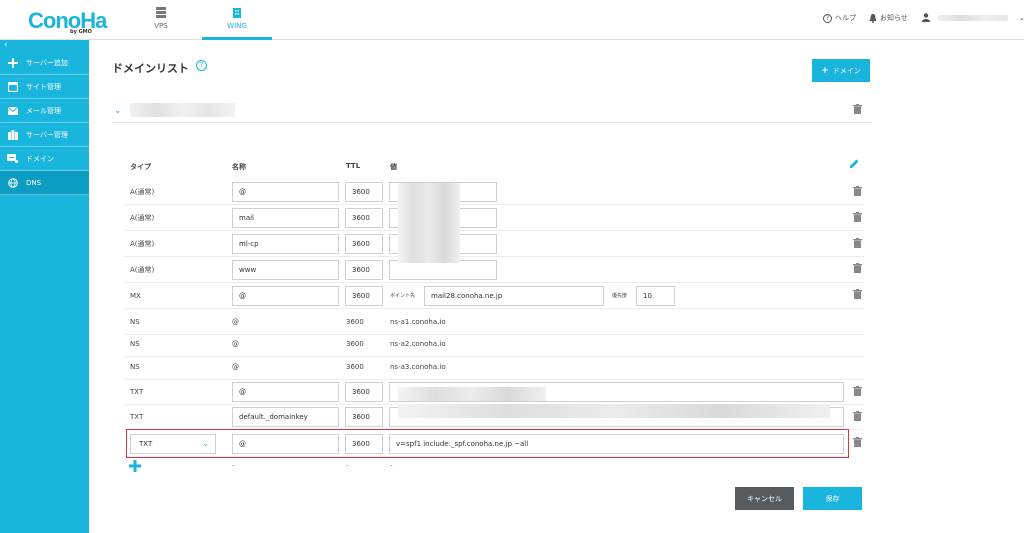 Image resolution: width=1024 pixels, height=533 pixels. I want to click on top-header: ConoHa by GMO VPS WING ? ヘルプ お知らせ ⌄, so click(512, 20).